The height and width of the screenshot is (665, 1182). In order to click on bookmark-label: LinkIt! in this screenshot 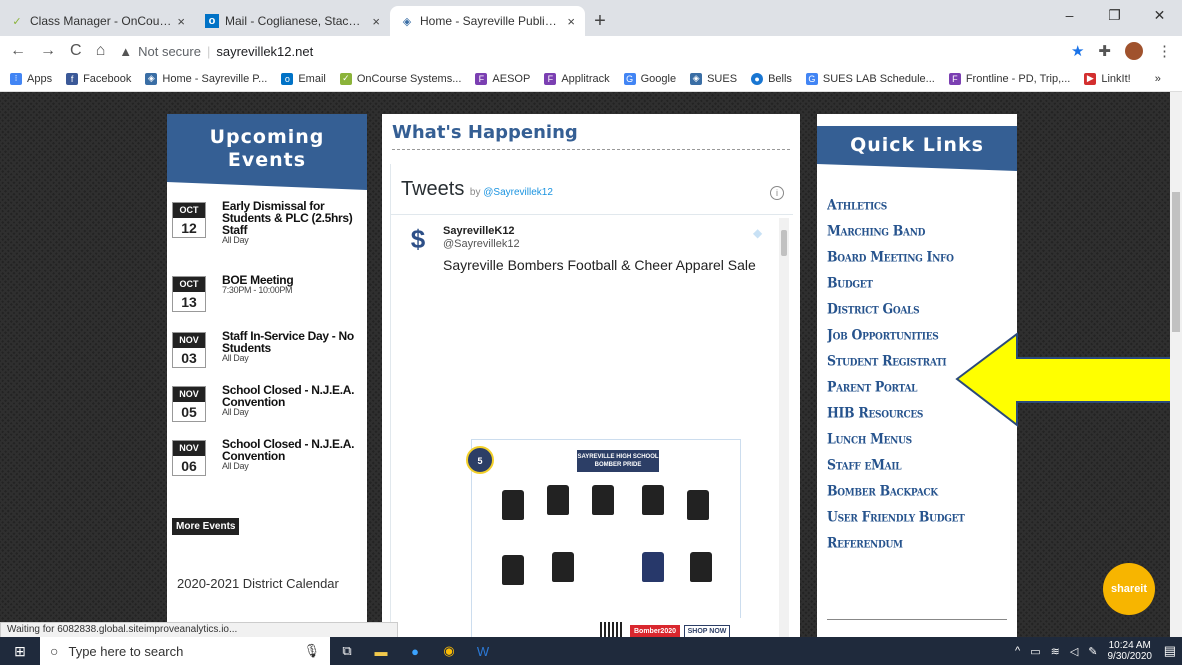, I will do `click(1116, 78)`.